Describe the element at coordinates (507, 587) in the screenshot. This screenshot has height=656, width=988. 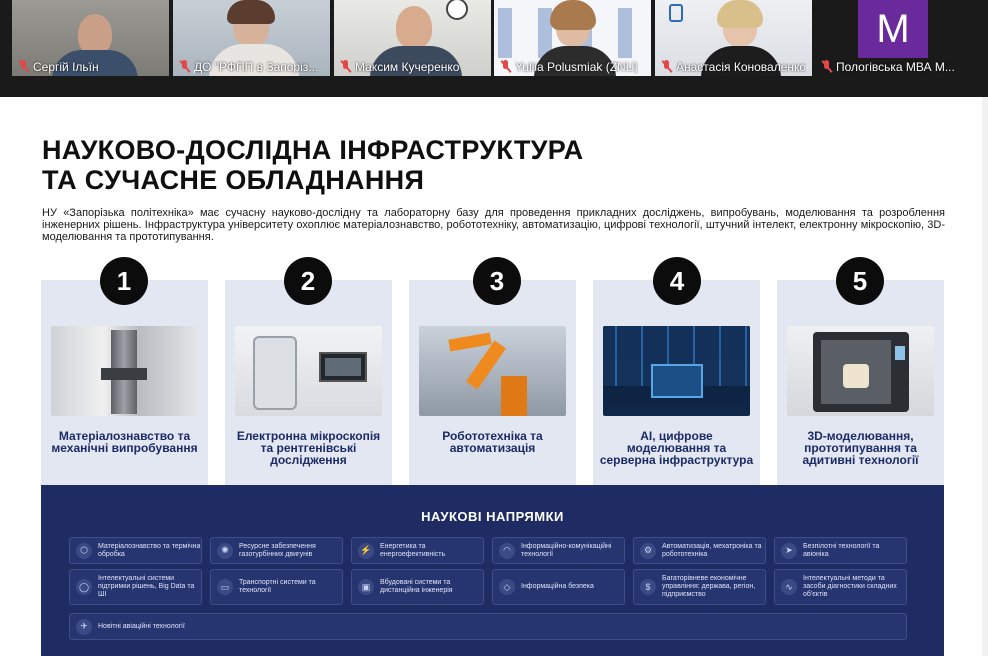
I see `shield-icon: ◇` at that location.